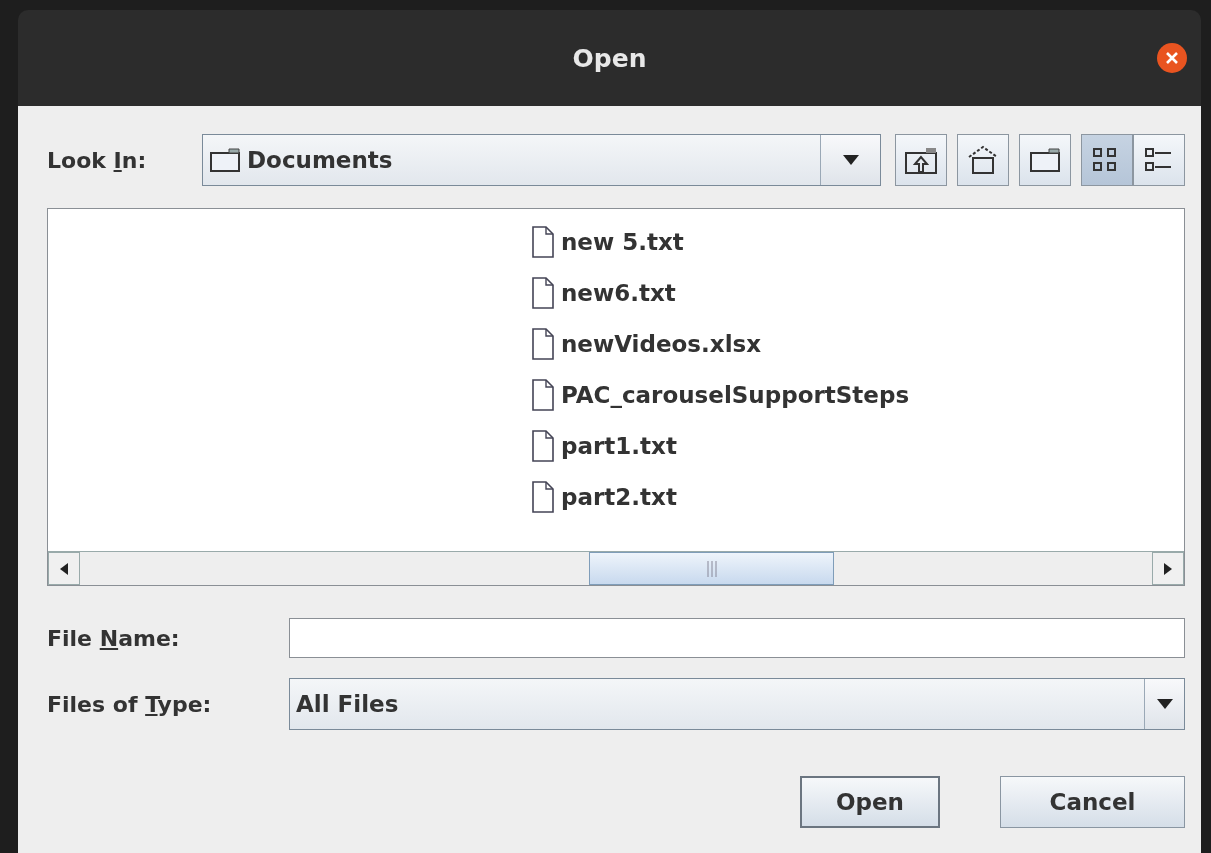 The image size is (1211, 853). I want to click on file-name-field, so click(737, 638).